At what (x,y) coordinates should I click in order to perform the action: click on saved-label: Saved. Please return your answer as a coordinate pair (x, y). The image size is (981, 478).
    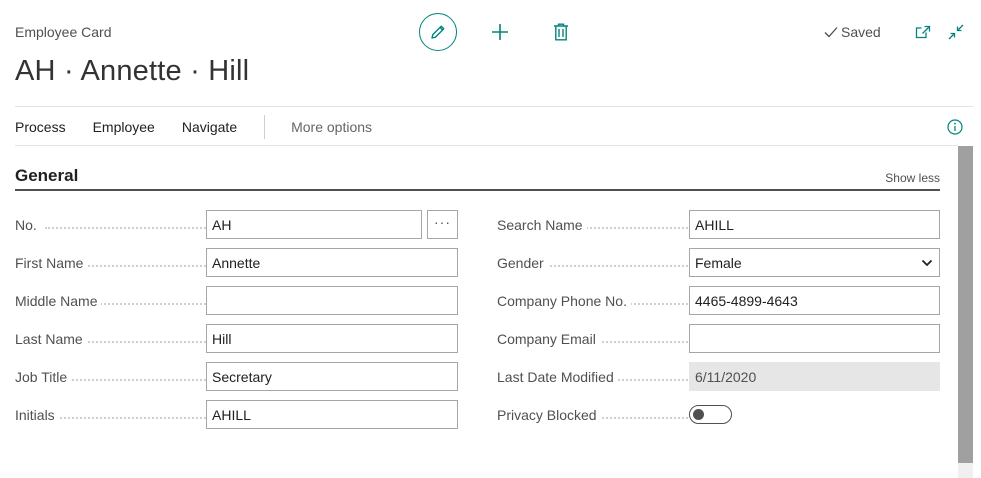
    Looking at the image, I should click on (861, 32).